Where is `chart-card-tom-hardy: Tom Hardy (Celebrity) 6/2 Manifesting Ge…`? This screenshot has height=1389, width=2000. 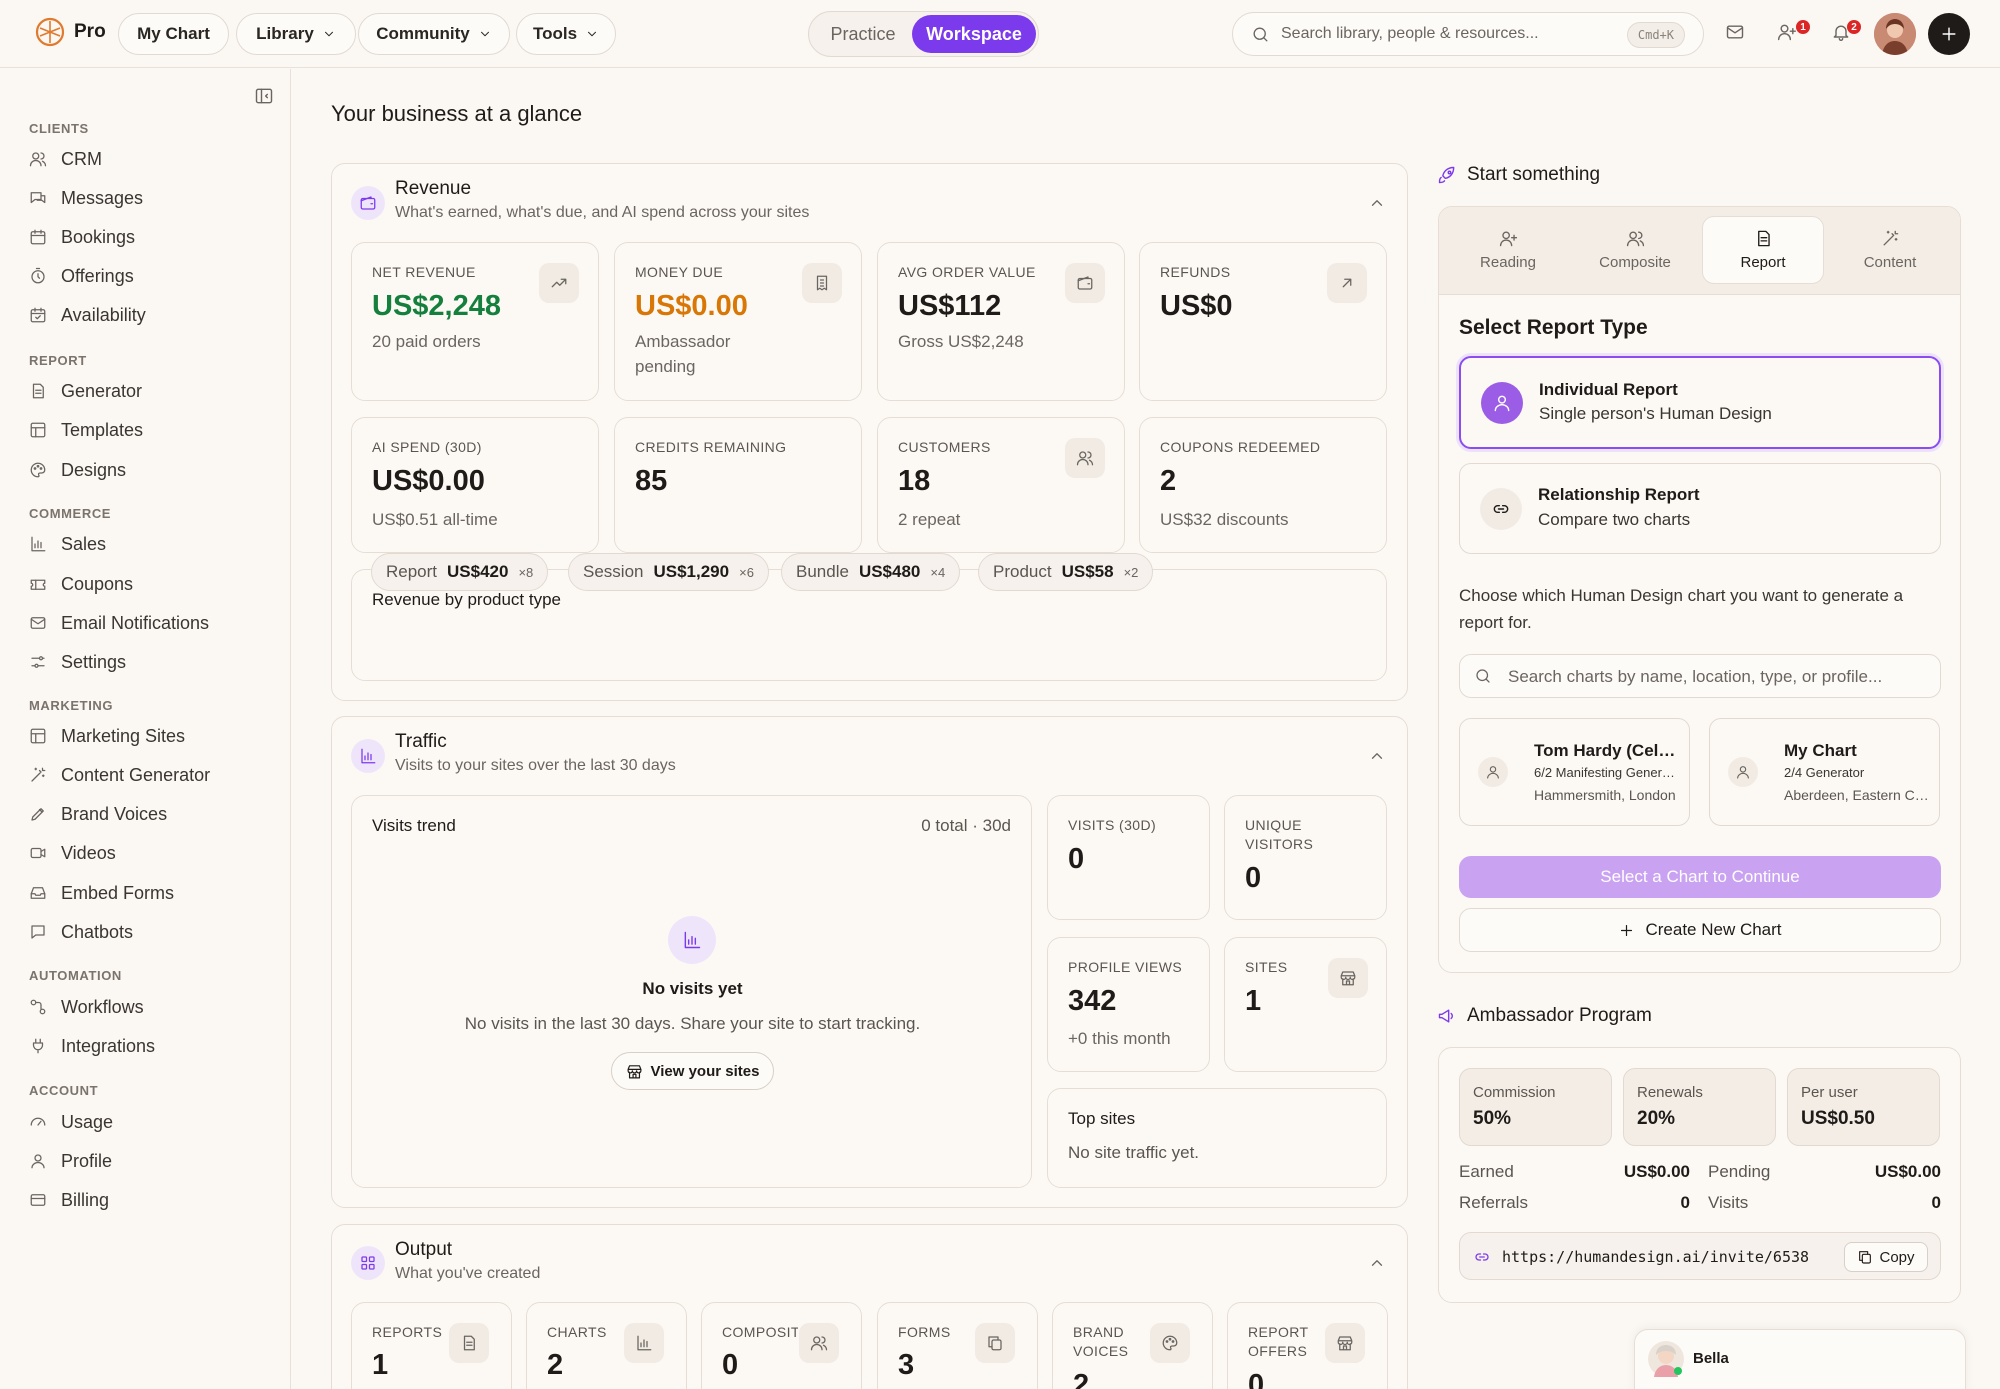 chart-card-tom-hardy: Tom Hardy (Celebrity) 6/2 Manifesting Ge… is located at coordinates (1574, 772).